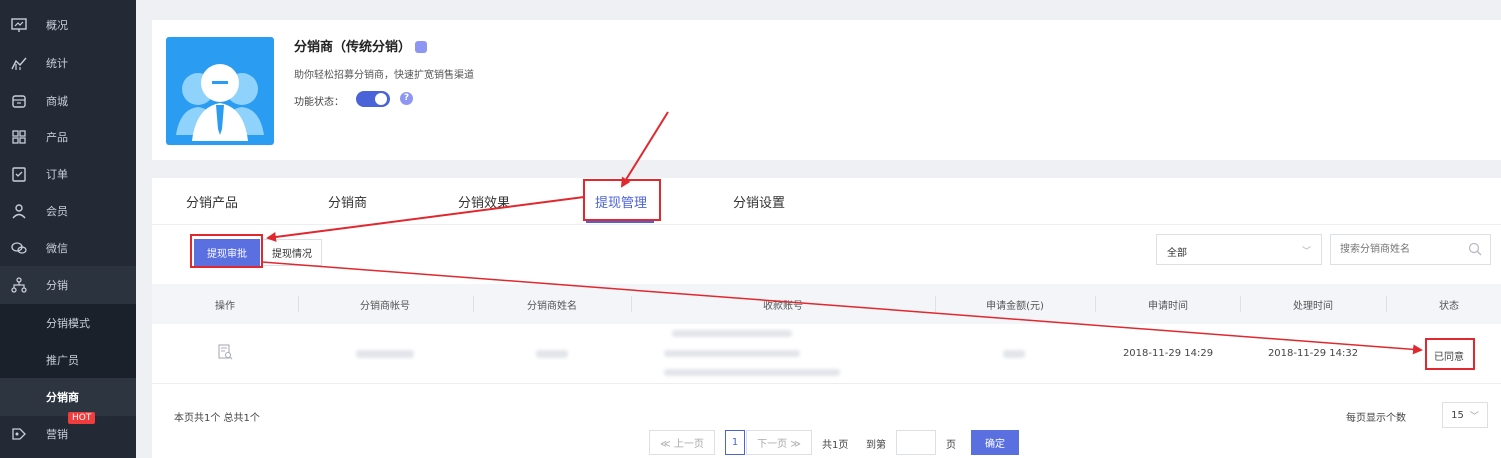 The height and width of the screenshot is (458, 1501). What do you see at coordinates (425, 219) in the screenshot?
I see `arrow-to-approve` at bounding box center [425, 219].